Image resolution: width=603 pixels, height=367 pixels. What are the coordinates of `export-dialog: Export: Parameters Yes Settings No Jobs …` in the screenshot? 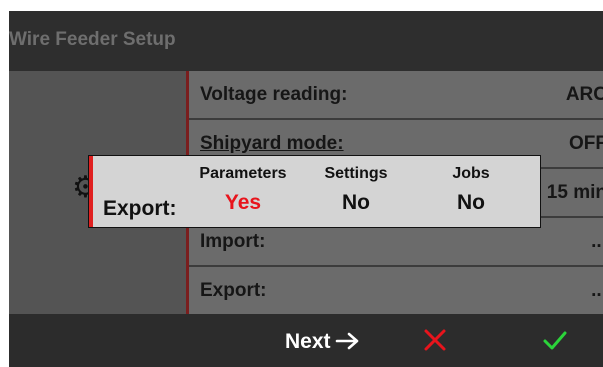 It's located at (314, 191).